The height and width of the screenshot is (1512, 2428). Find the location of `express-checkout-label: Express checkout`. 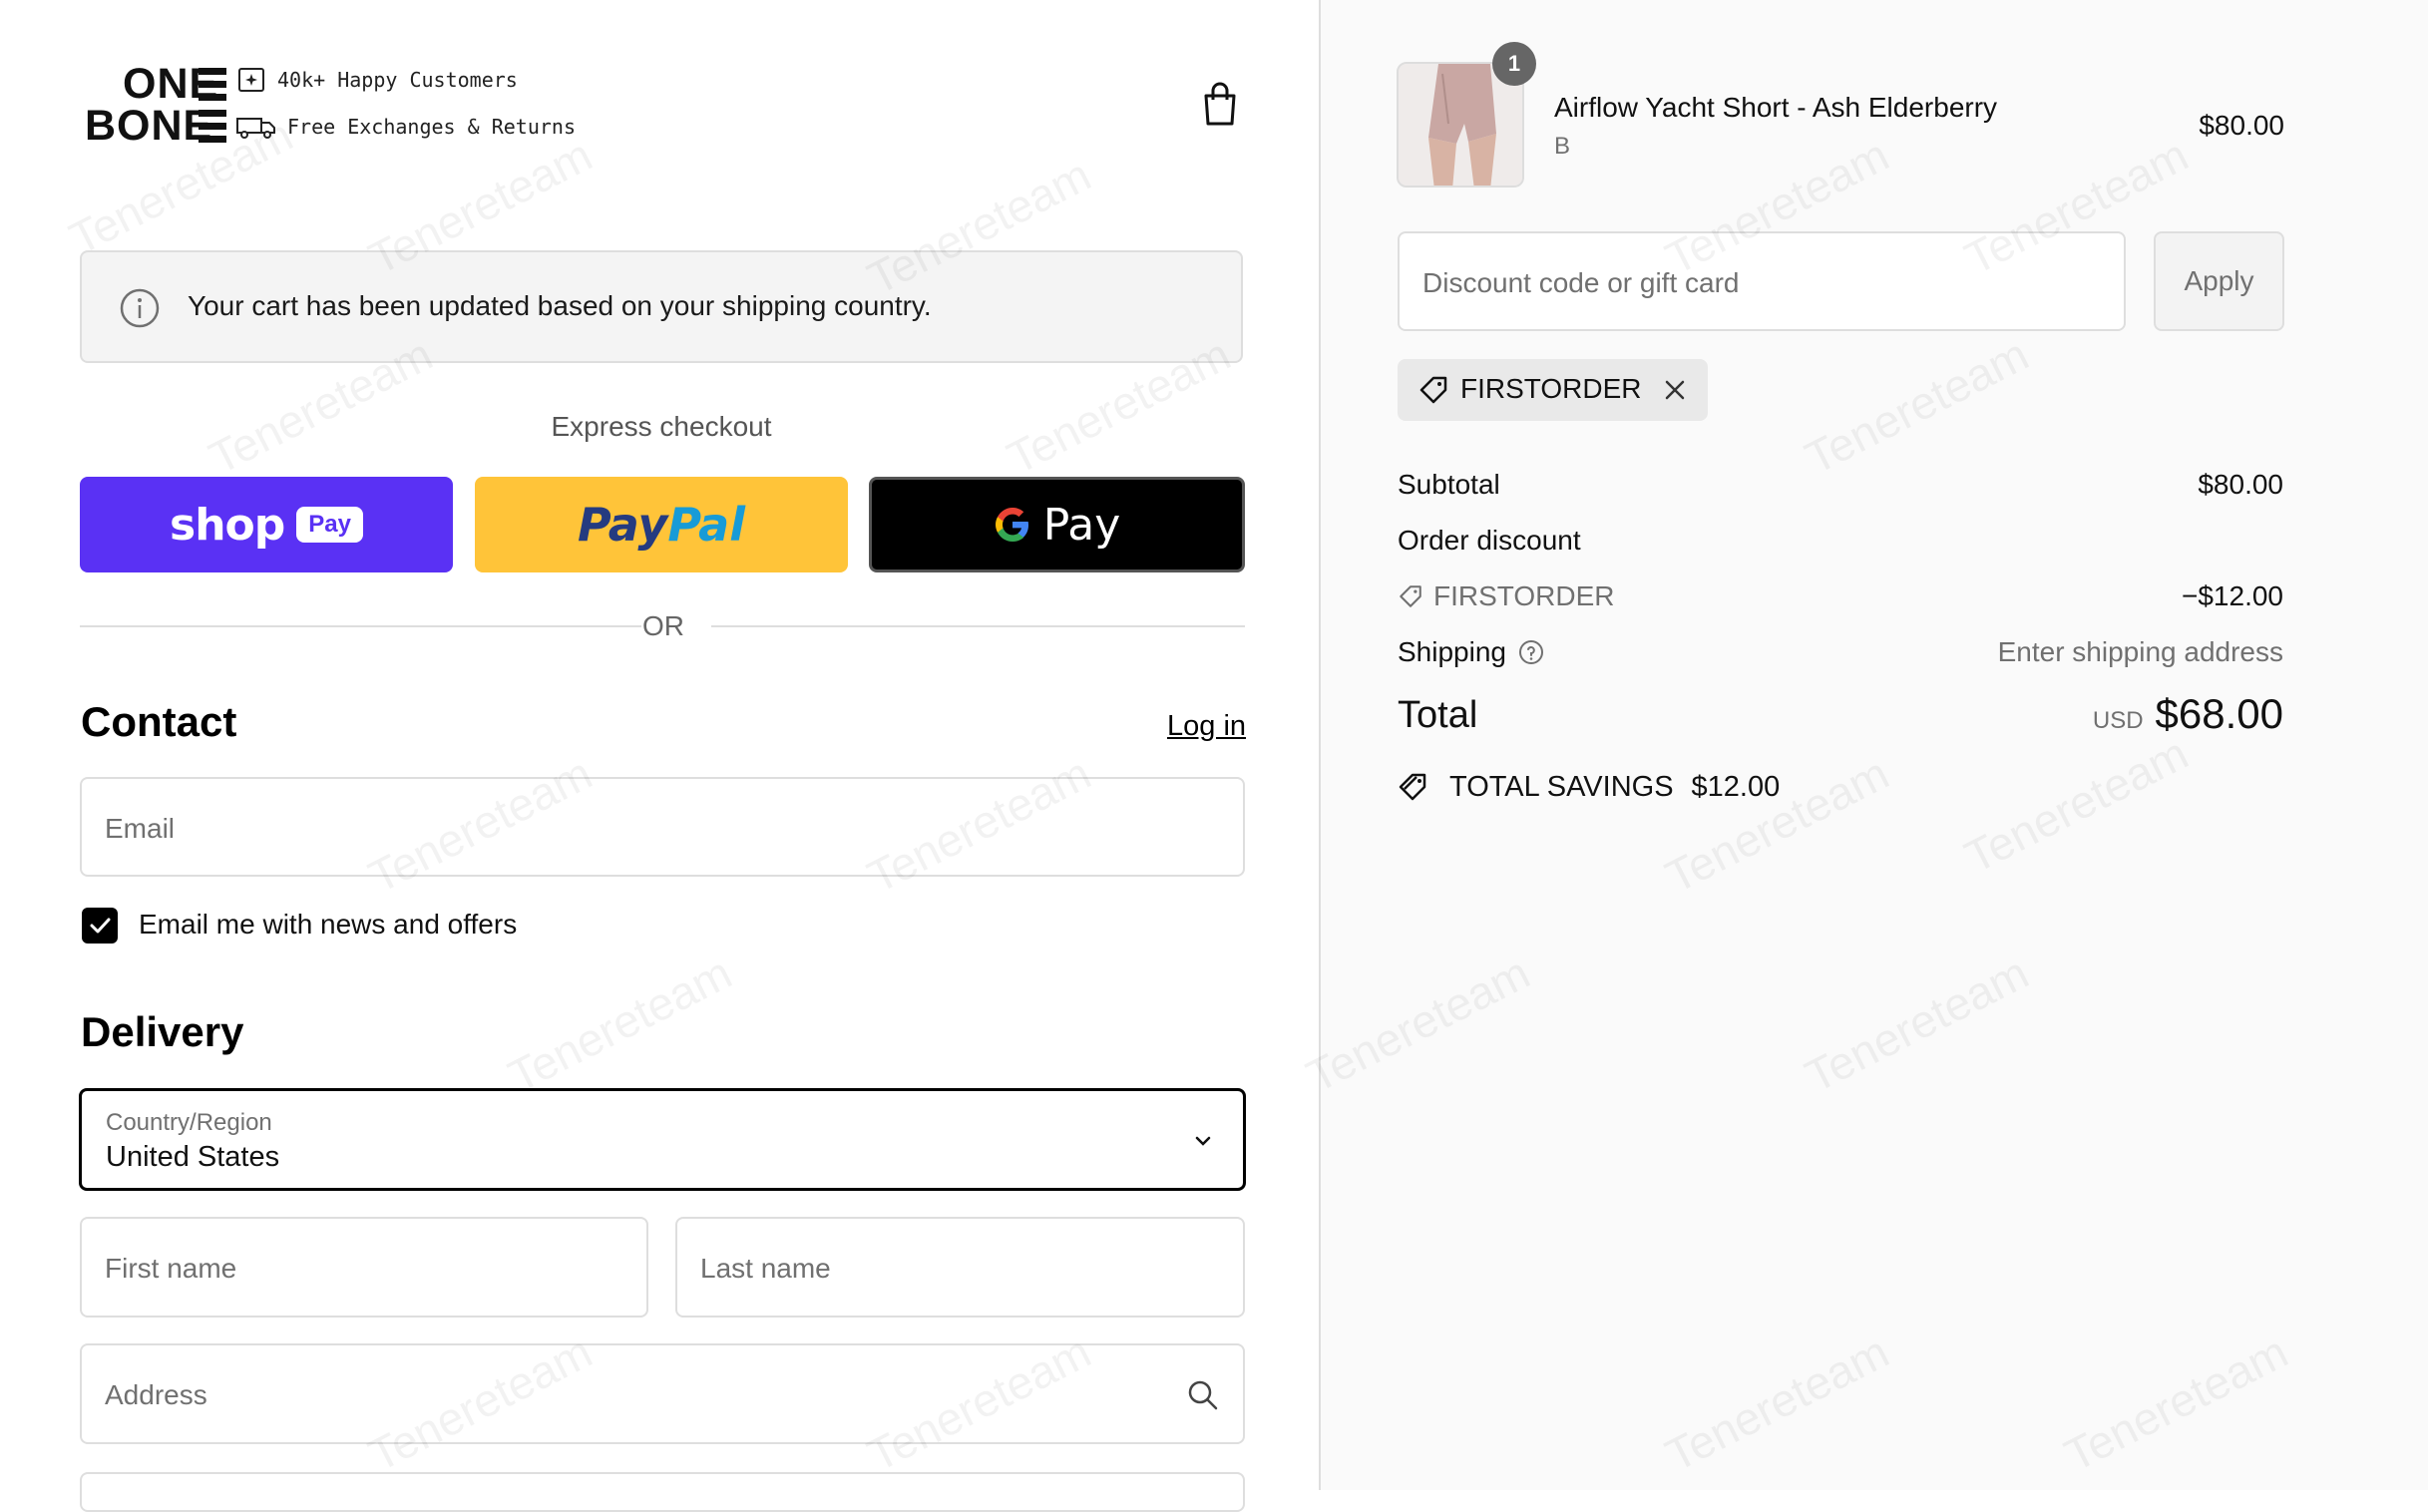

express-checkout-label: Express checkout is located at coordinates (661, 426).